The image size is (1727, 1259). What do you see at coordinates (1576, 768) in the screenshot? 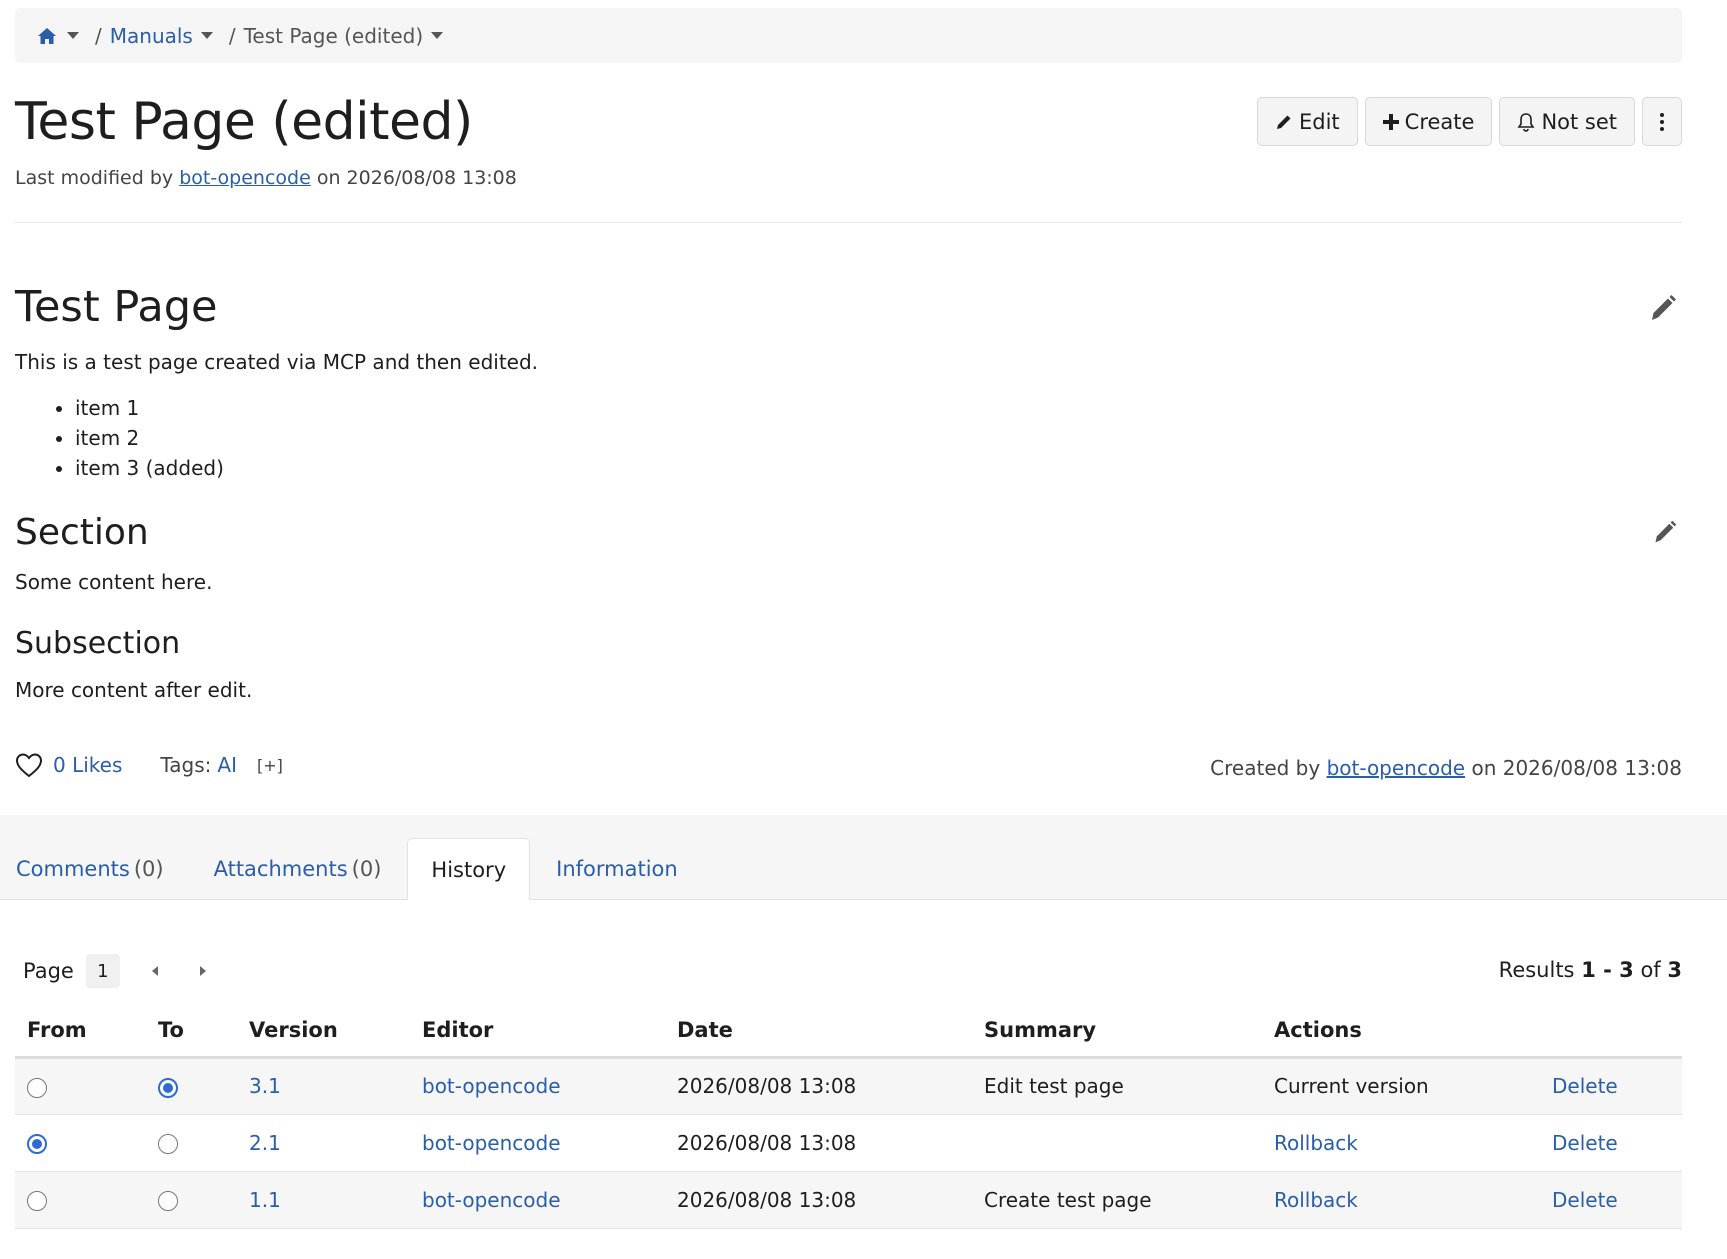
I see `created-suffix: on 2026/08/08 13:08` at bounding box center [1576, 768].